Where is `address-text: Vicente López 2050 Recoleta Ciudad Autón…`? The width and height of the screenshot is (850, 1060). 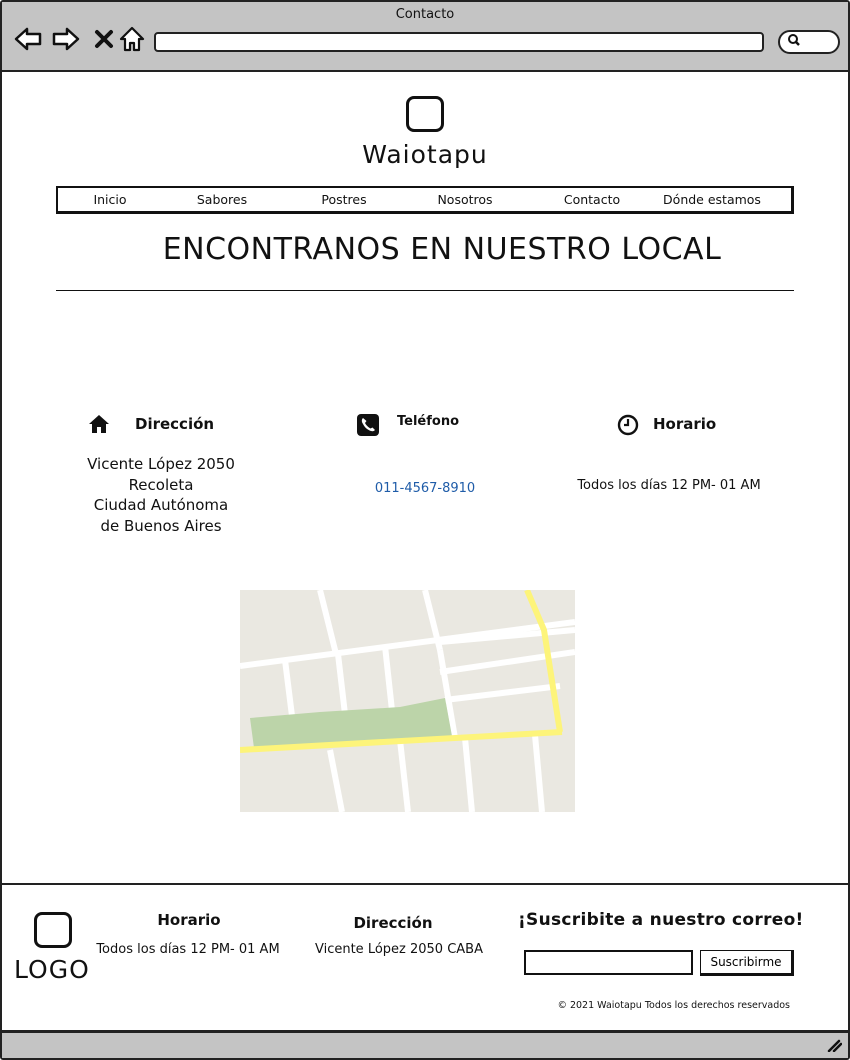
address-text: Vicente López 2050 Recoleta Ciudad Autón… is located at coordinates (161, 495).